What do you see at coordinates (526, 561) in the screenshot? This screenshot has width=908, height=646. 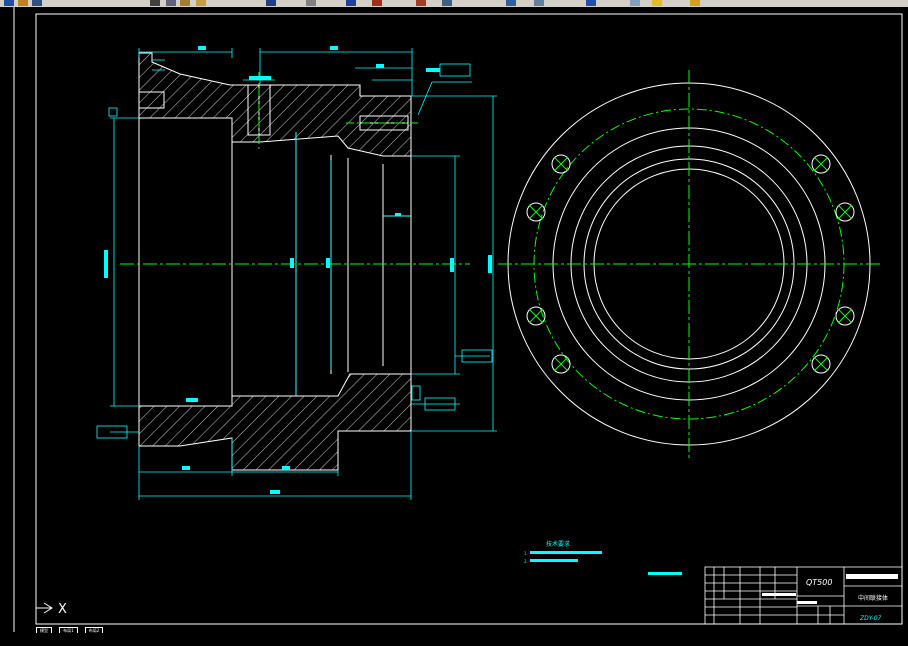 I see `tech-note-2: 2.` at bounding box center [526, 561].